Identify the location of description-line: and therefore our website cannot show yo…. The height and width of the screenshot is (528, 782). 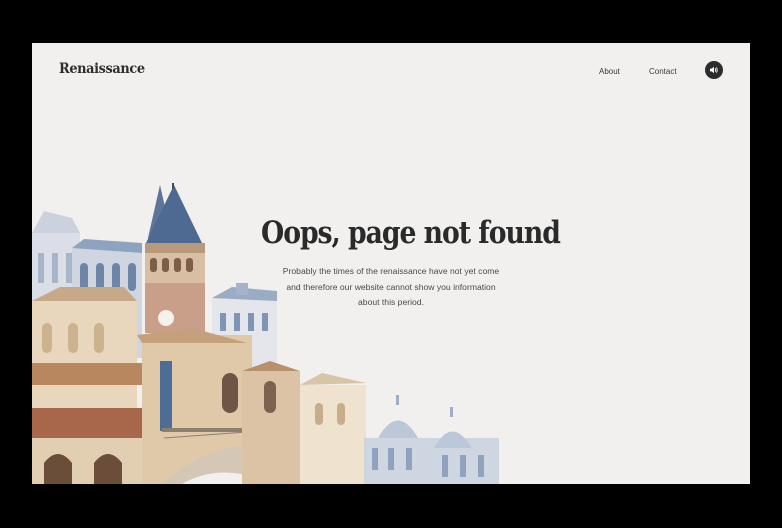
(391, 286).